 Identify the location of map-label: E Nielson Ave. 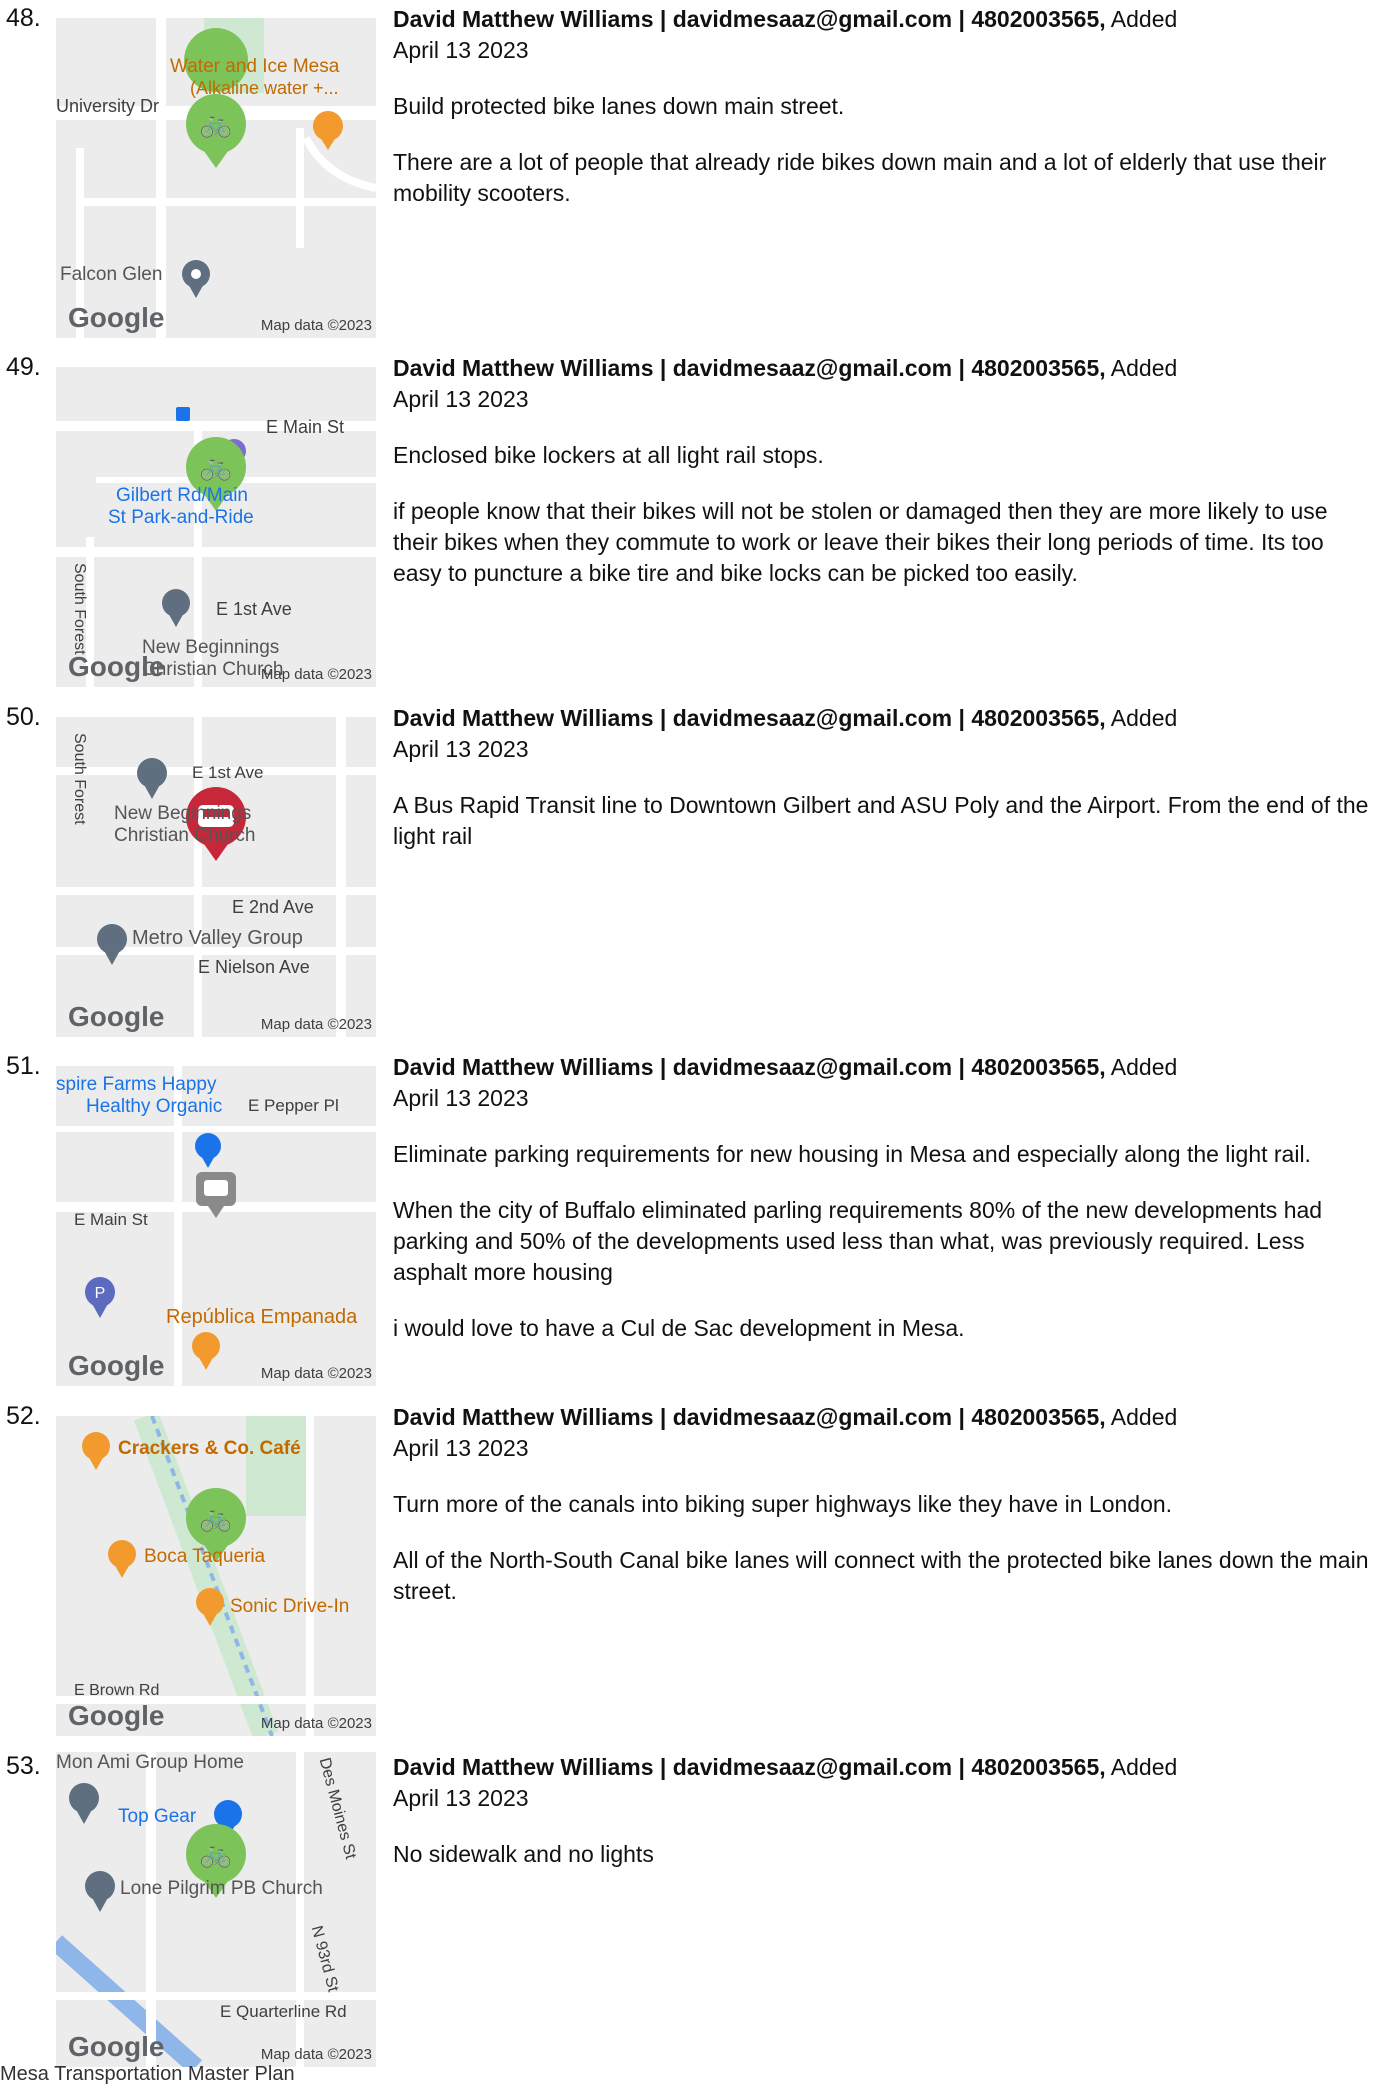
(254, 967).